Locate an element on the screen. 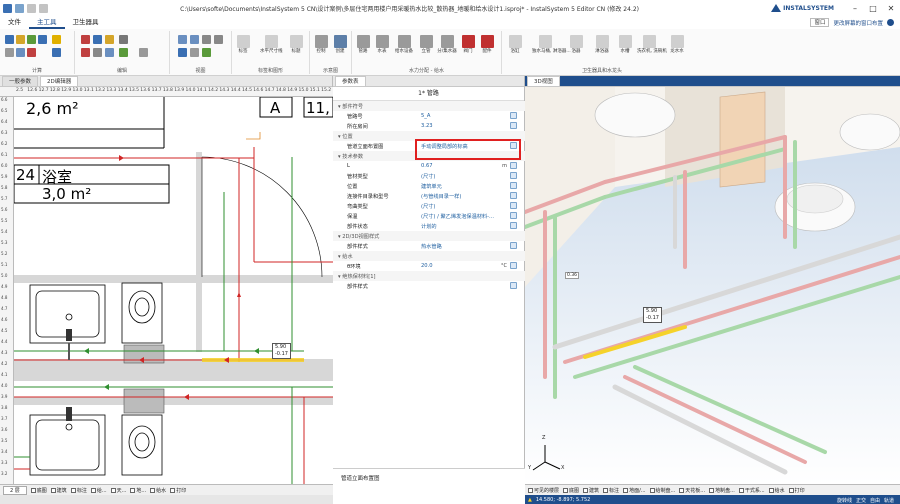 The width and height of the screenshot is (900, 504). property-row: θ环境 20.0 °C is located at coordinates (429, 266).